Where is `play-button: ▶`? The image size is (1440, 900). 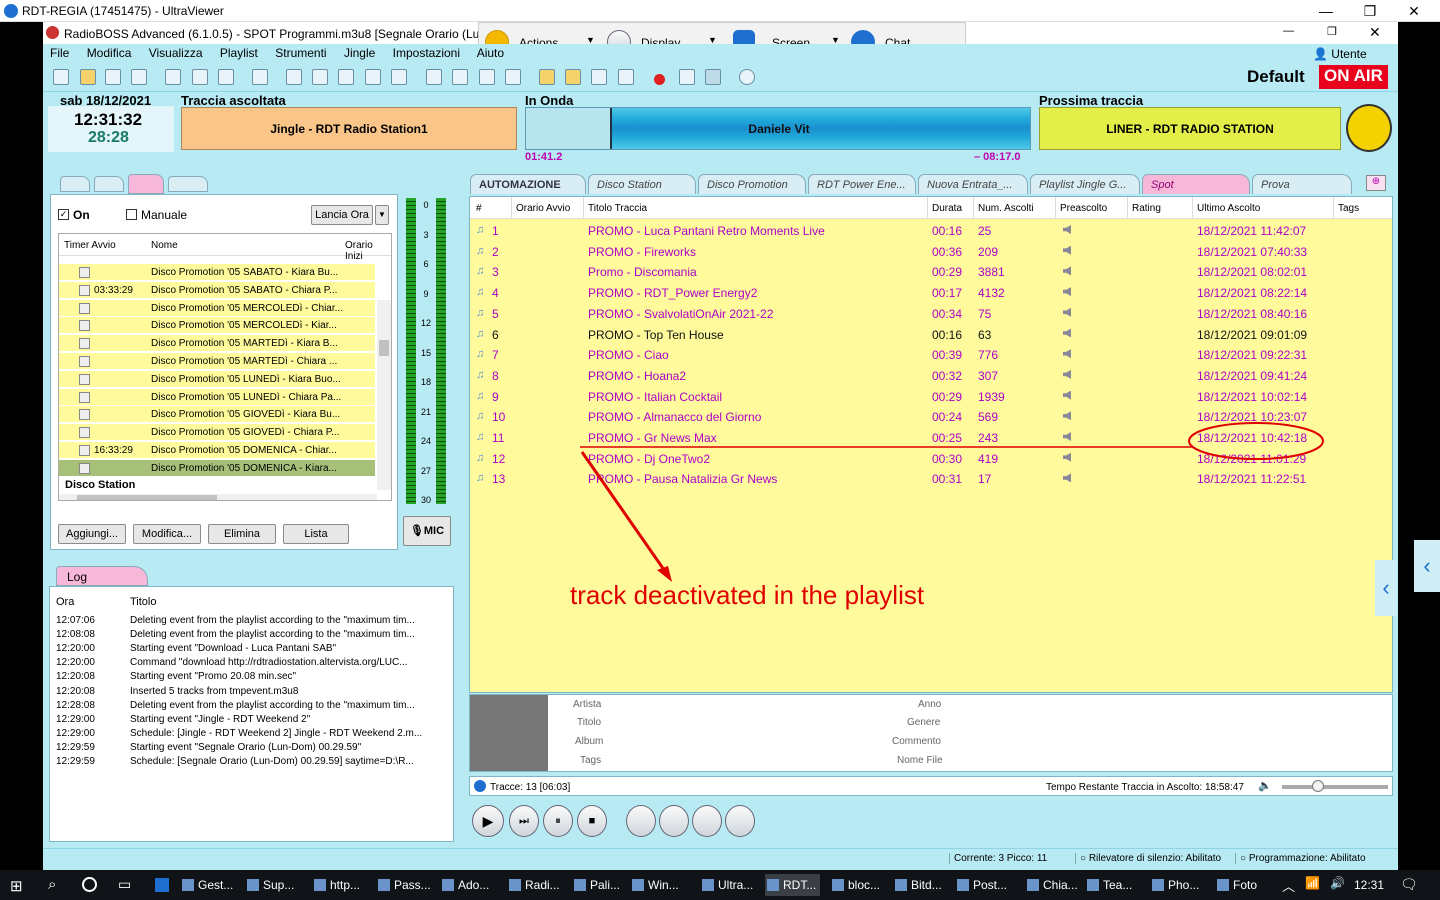 play-button: ▶ is located at coordinates (488, 821).